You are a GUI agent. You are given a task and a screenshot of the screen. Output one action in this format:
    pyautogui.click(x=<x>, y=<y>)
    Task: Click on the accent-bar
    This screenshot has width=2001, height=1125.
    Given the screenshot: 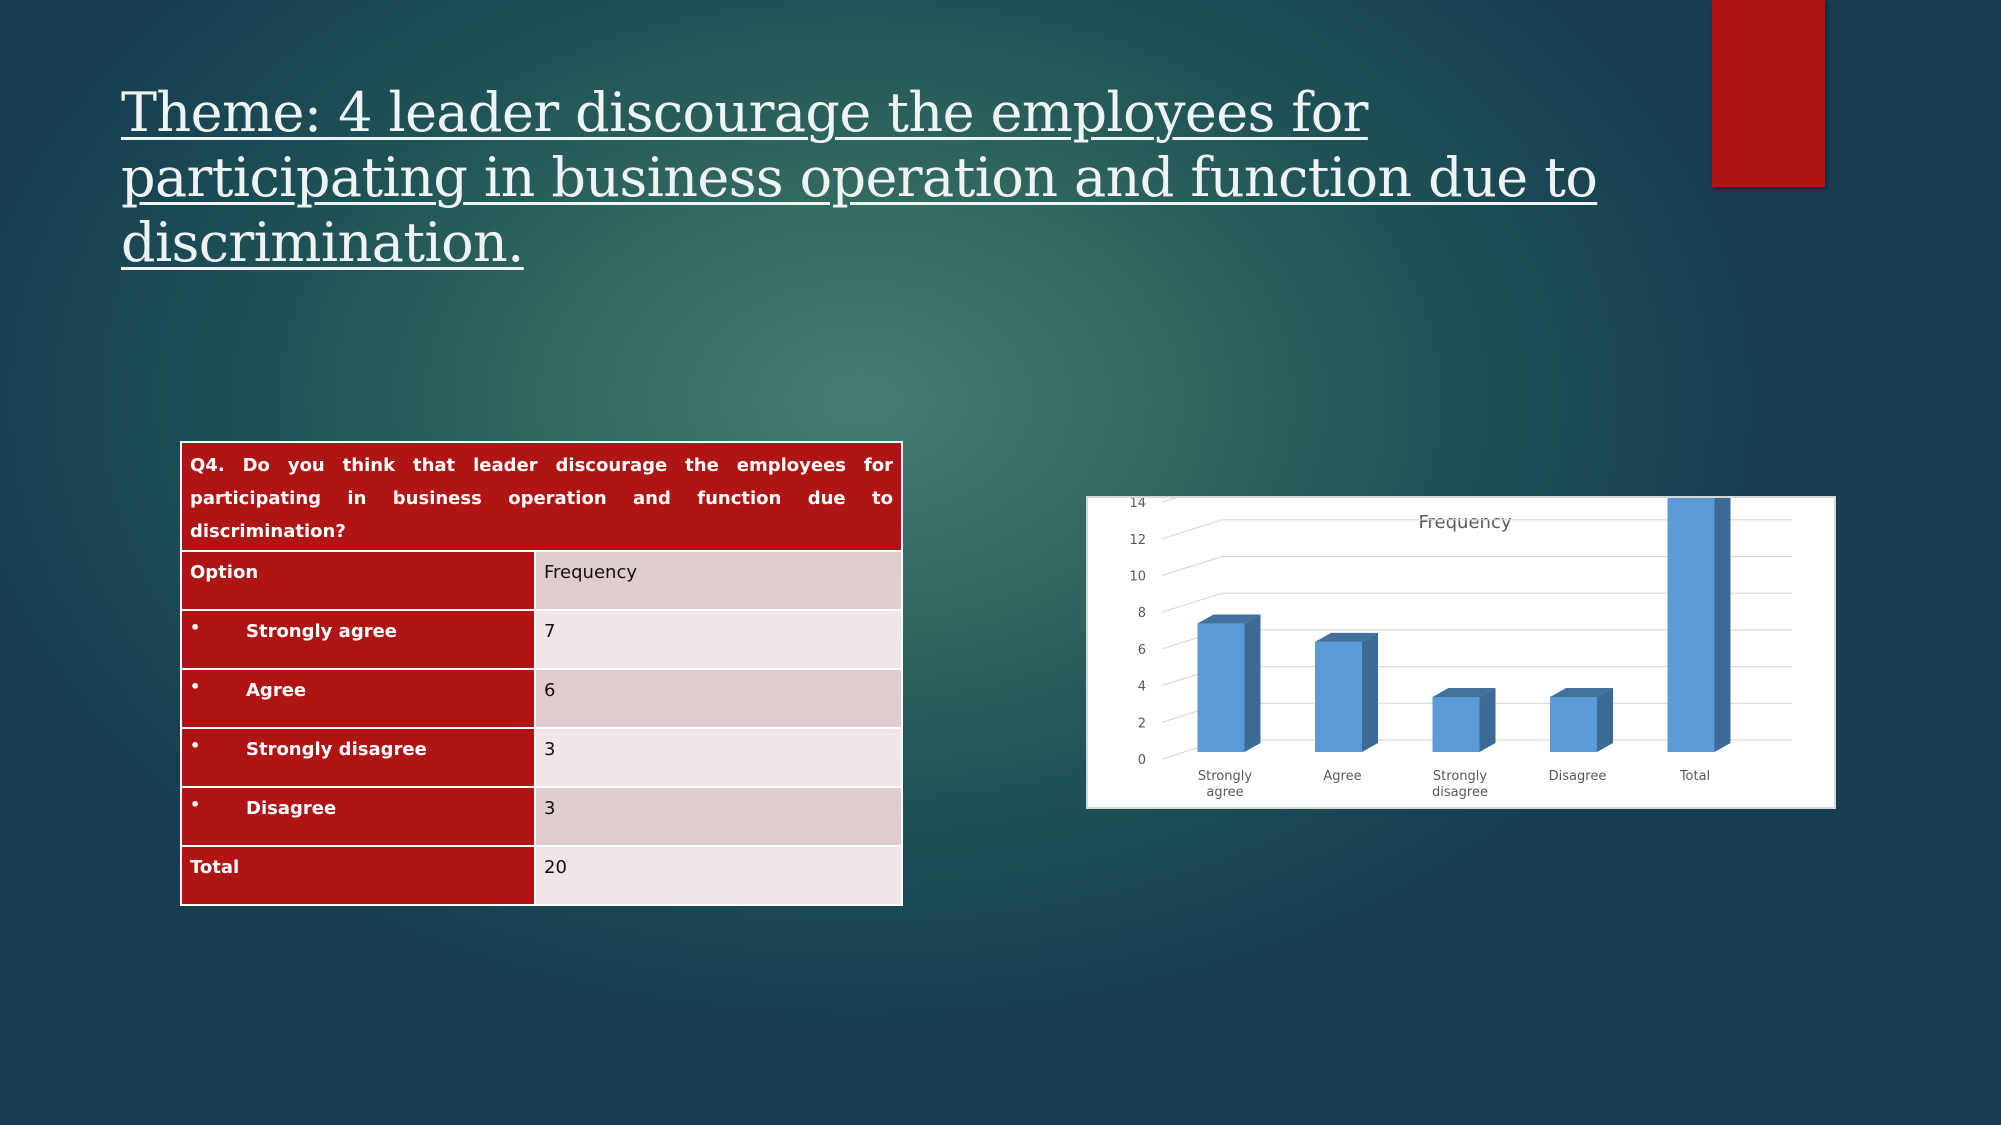 What is the action you would take?
    pyautogui.click(x=1768, y=93)
    